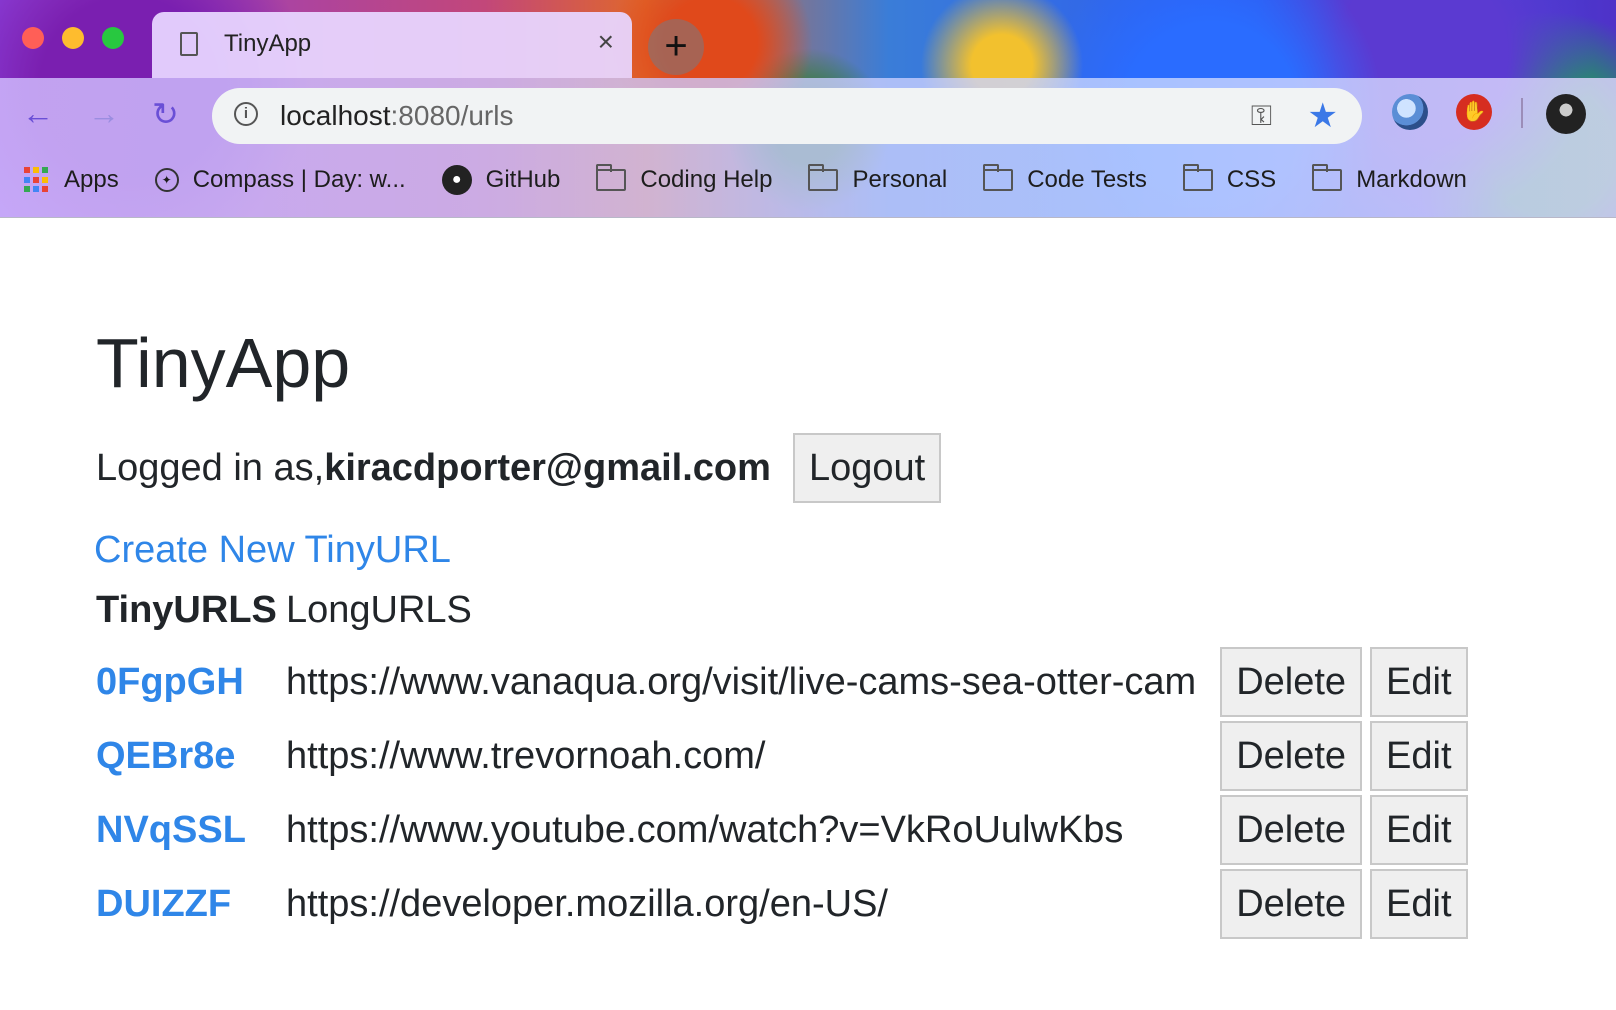 The image size is (1616, 1010). I want to click on github-icon: ●, so click(456, 180).